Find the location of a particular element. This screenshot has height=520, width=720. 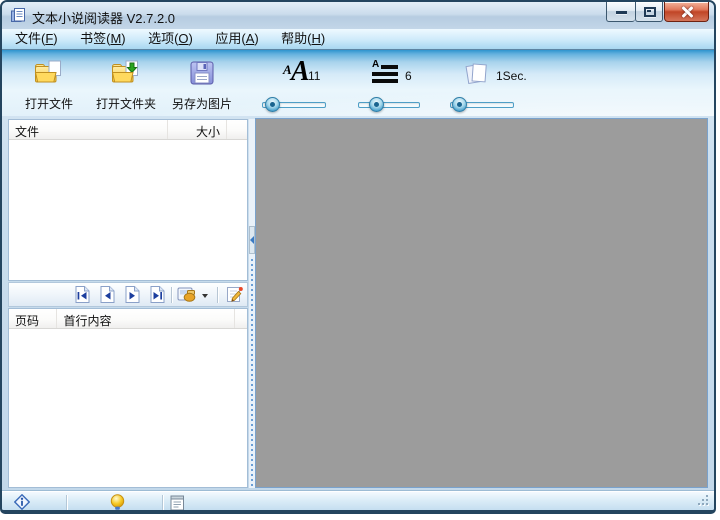

page-interval-slider-thumb is located at coordinates (459, 104).